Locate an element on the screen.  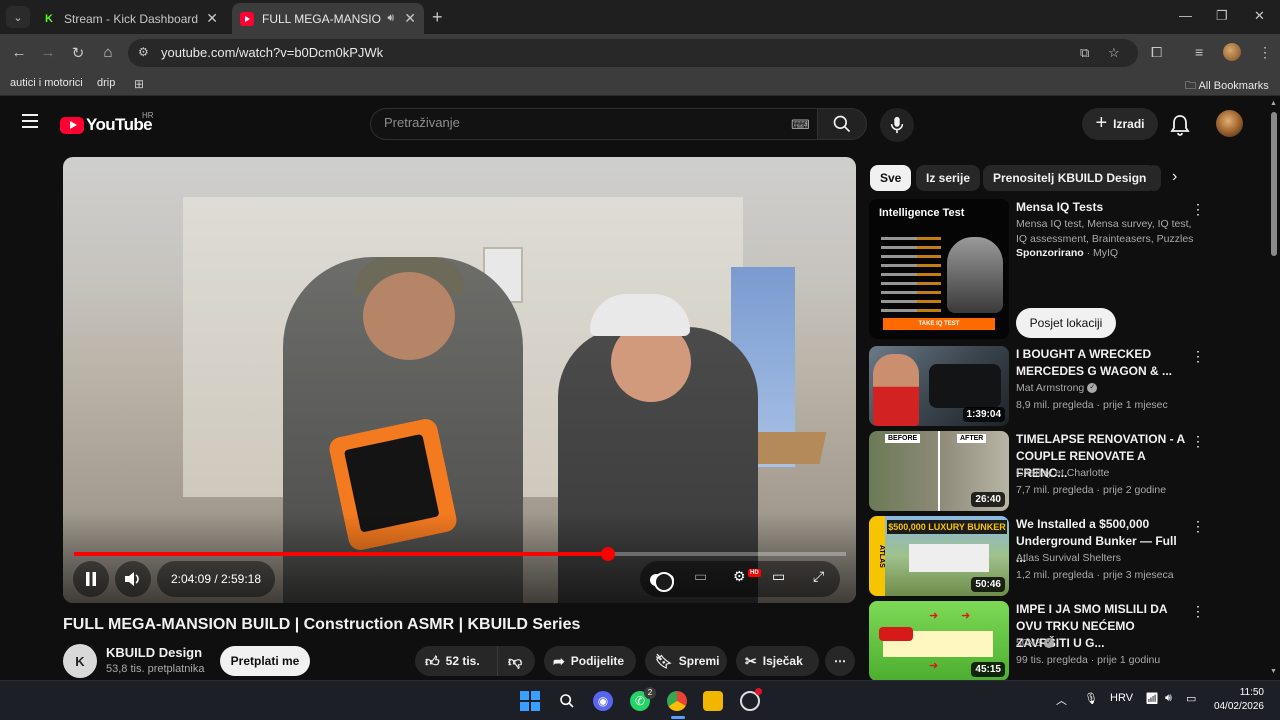
chip-uploader: Prenositelj KBUILD Design is located at coordinates (1070, 178).